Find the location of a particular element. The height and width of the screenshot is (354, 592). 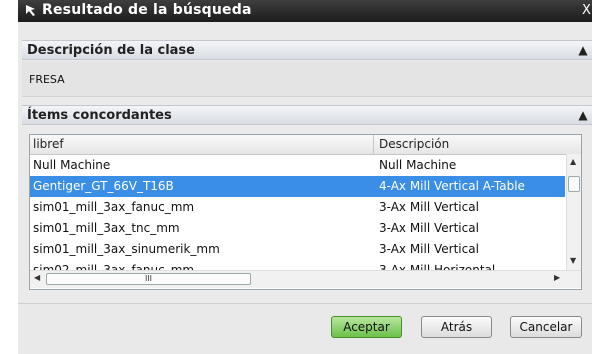

vertical-scroll-thumb is located at coordinates (574, 184).